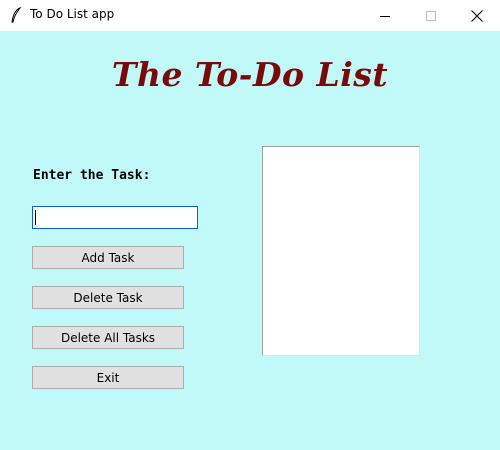  What do you see at coordinates (16, 15) in the screenshot?
I see `feather-icon` at bounding box center [16, 15].